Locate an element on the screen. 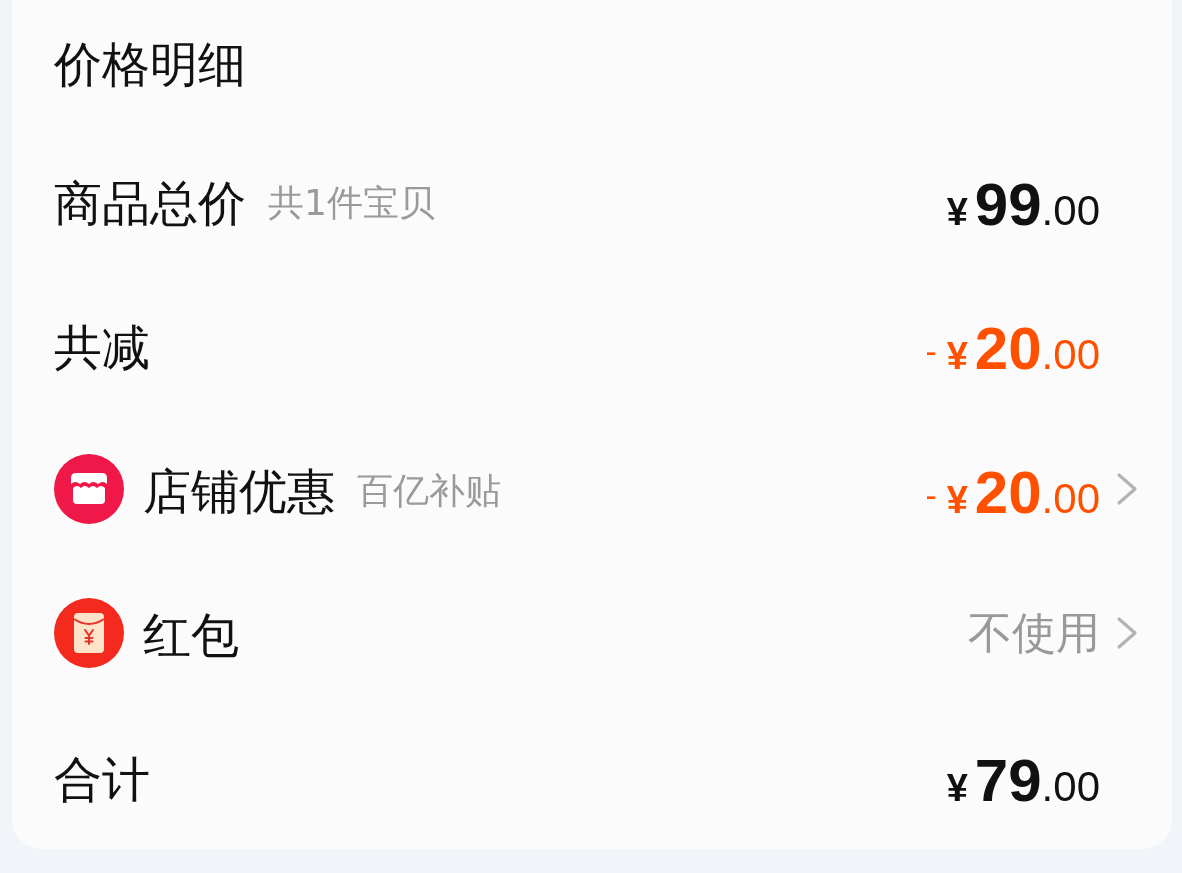 The image size is (1182, 873). row-label: 商品总价 is located at coordinates (150, 204).